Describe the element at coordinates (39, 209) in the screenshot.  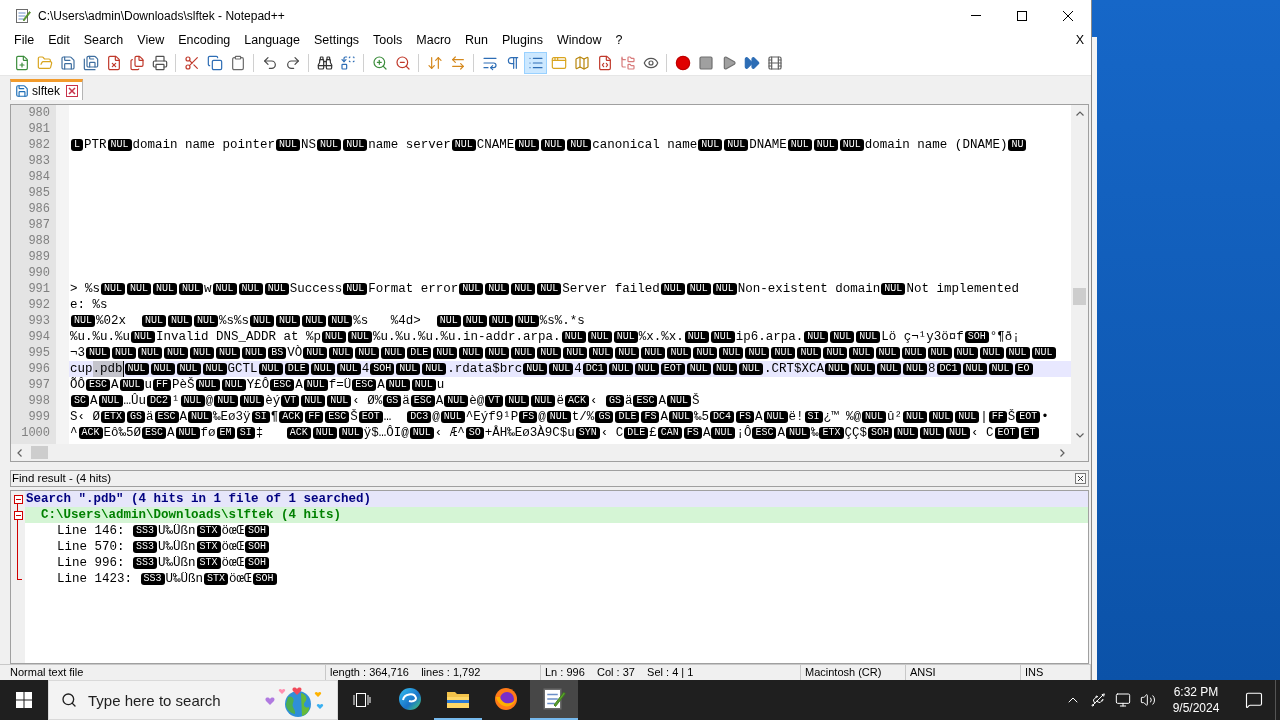
I see `line-number: 986` at that location.